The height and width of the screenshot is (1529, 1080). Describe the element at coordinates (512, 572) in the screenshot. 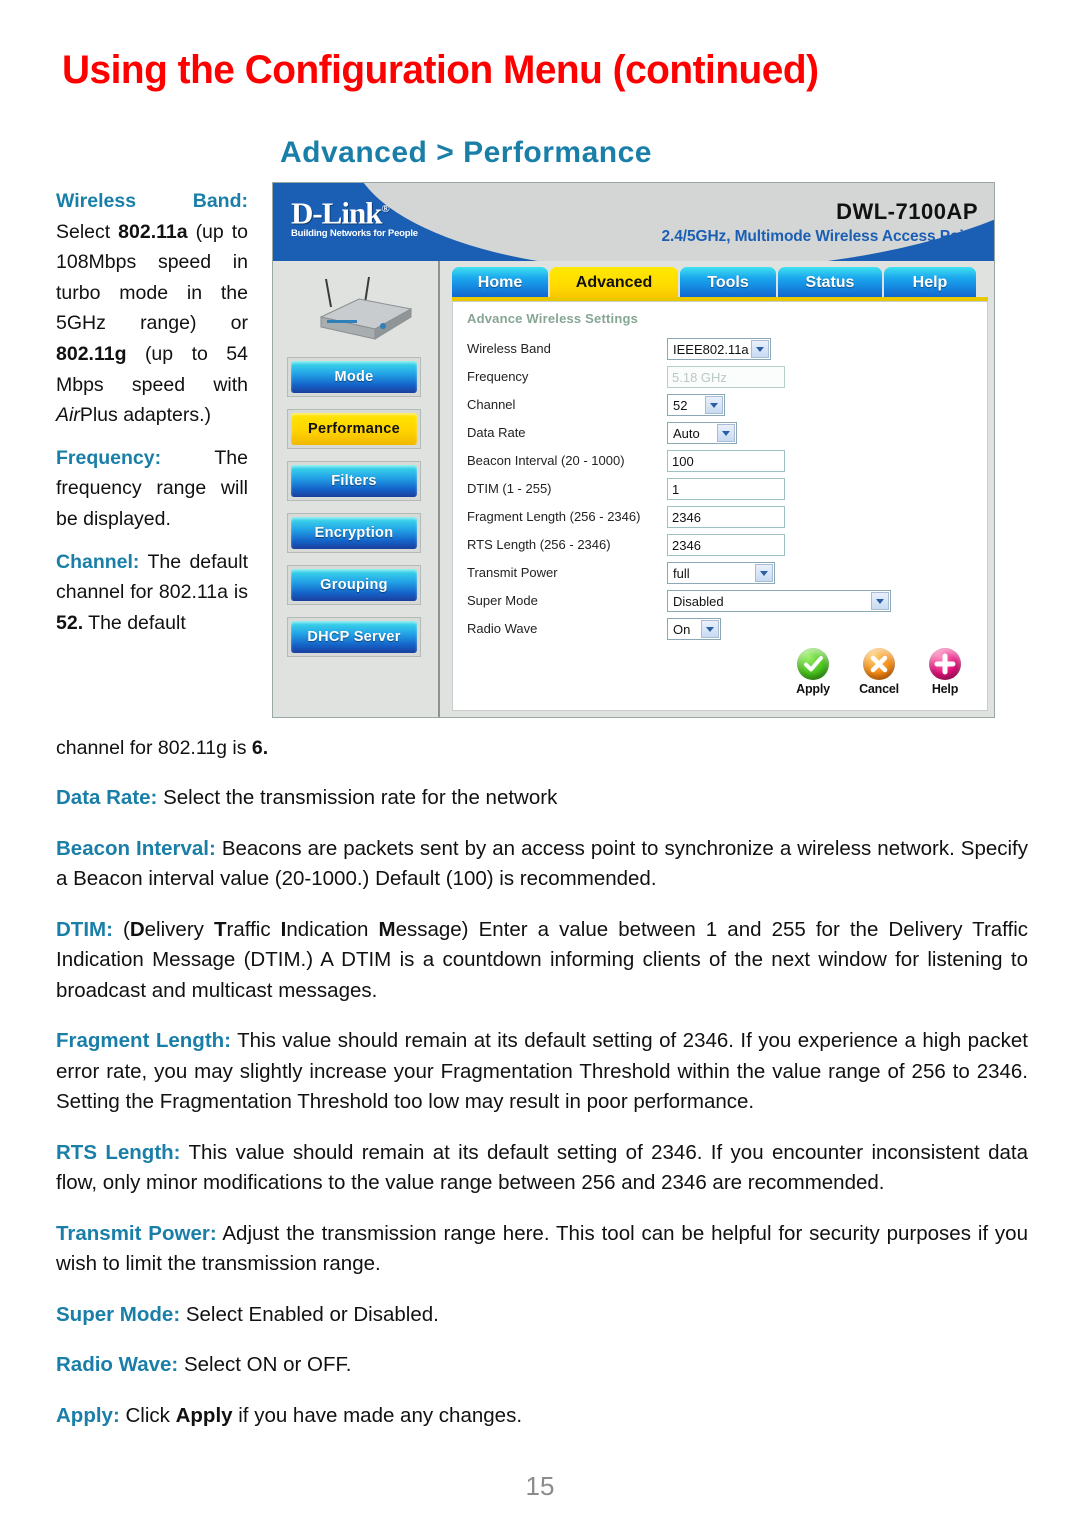

I see `field-label: Transmit Power` at that location.